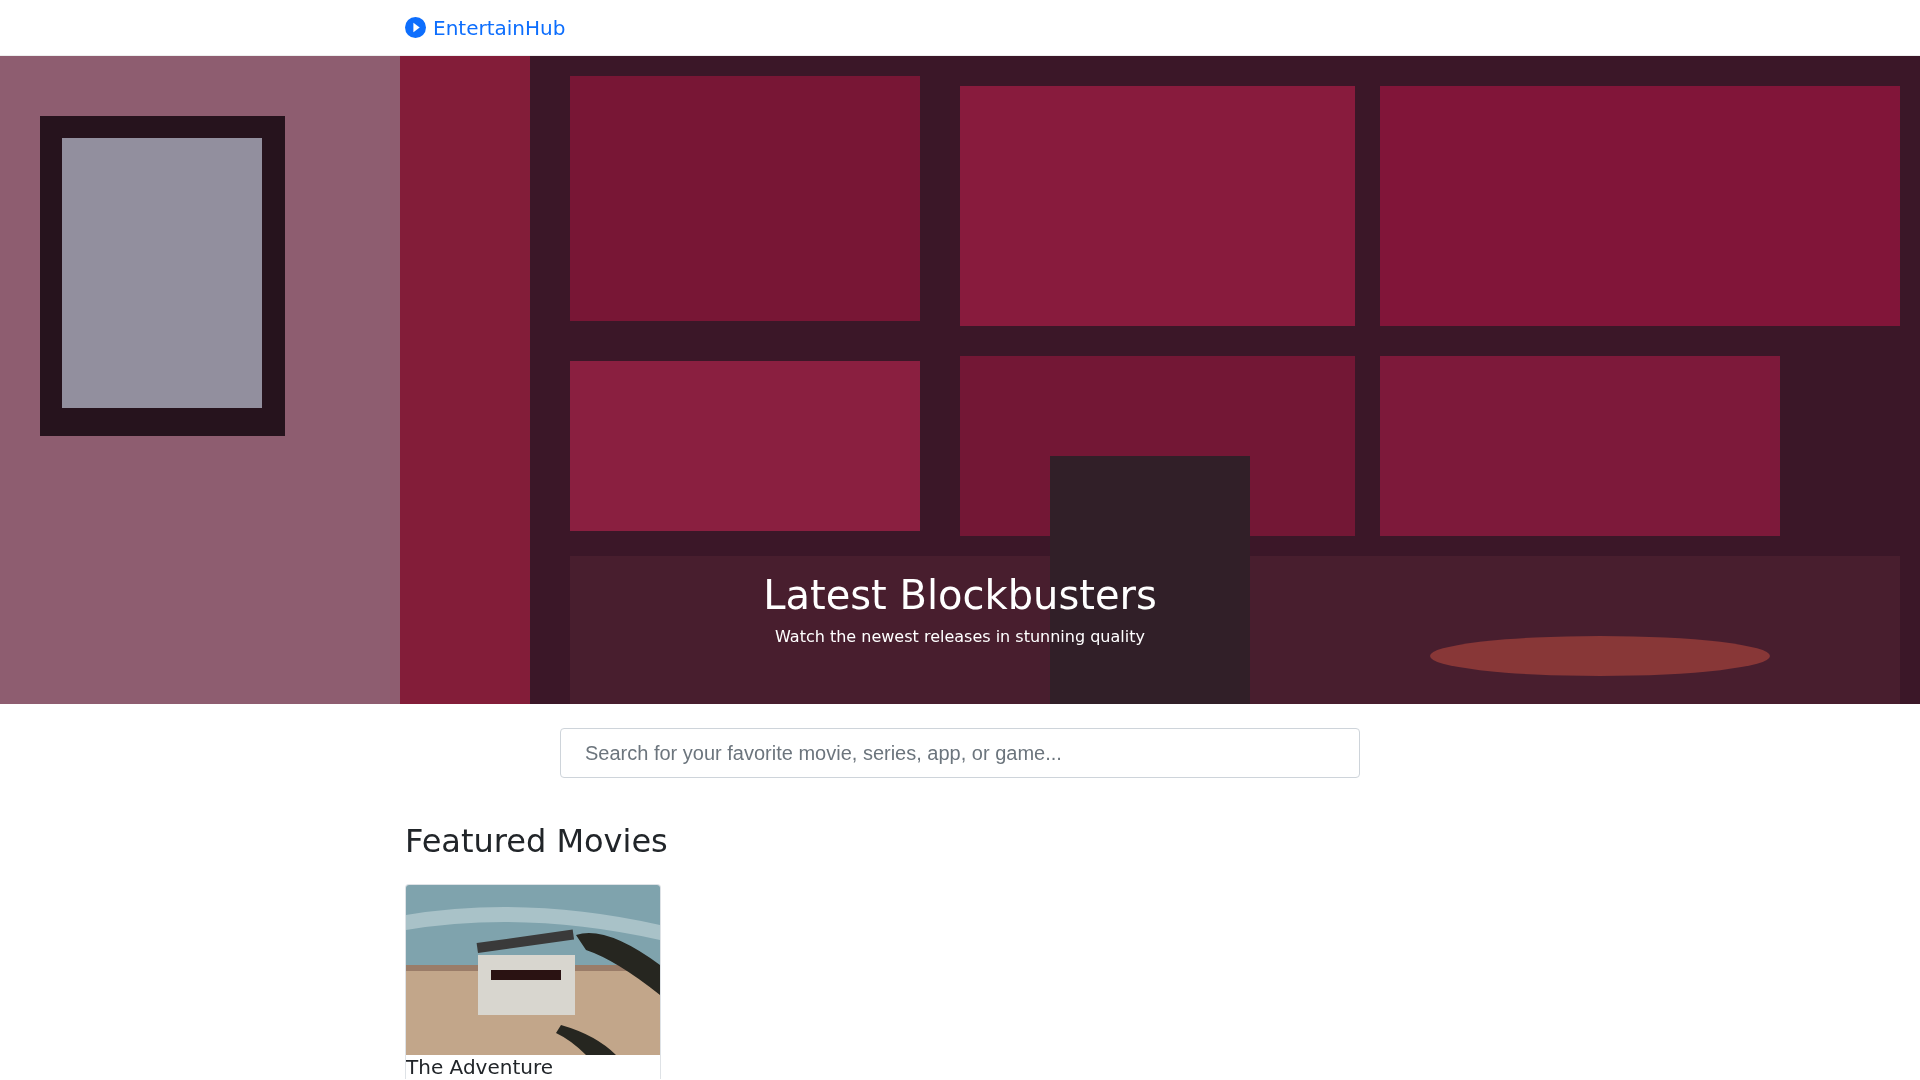  I want to click on movie-card: The Adventure, so click(533, 982).